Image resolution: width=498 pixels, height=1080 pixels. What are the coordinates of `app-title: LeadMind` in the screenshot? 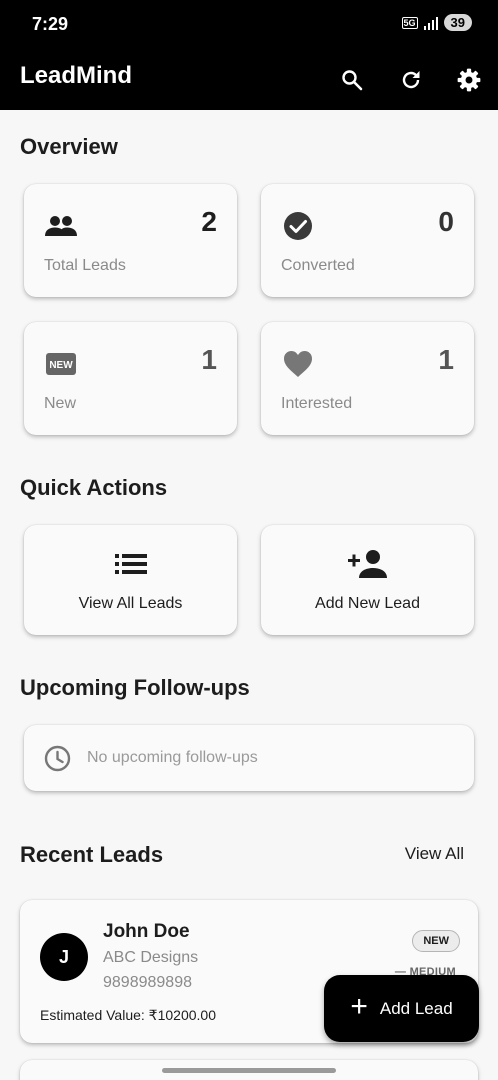 It's located at (76, 75).